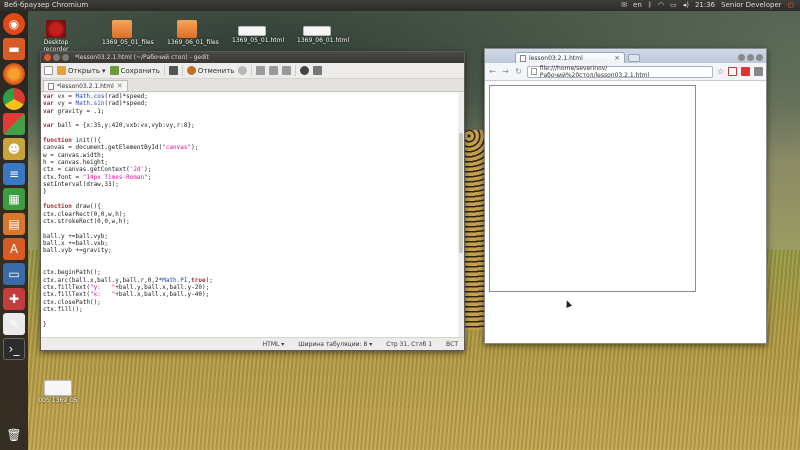  I want to click on code-line: function draw(){, so click(252, 206).